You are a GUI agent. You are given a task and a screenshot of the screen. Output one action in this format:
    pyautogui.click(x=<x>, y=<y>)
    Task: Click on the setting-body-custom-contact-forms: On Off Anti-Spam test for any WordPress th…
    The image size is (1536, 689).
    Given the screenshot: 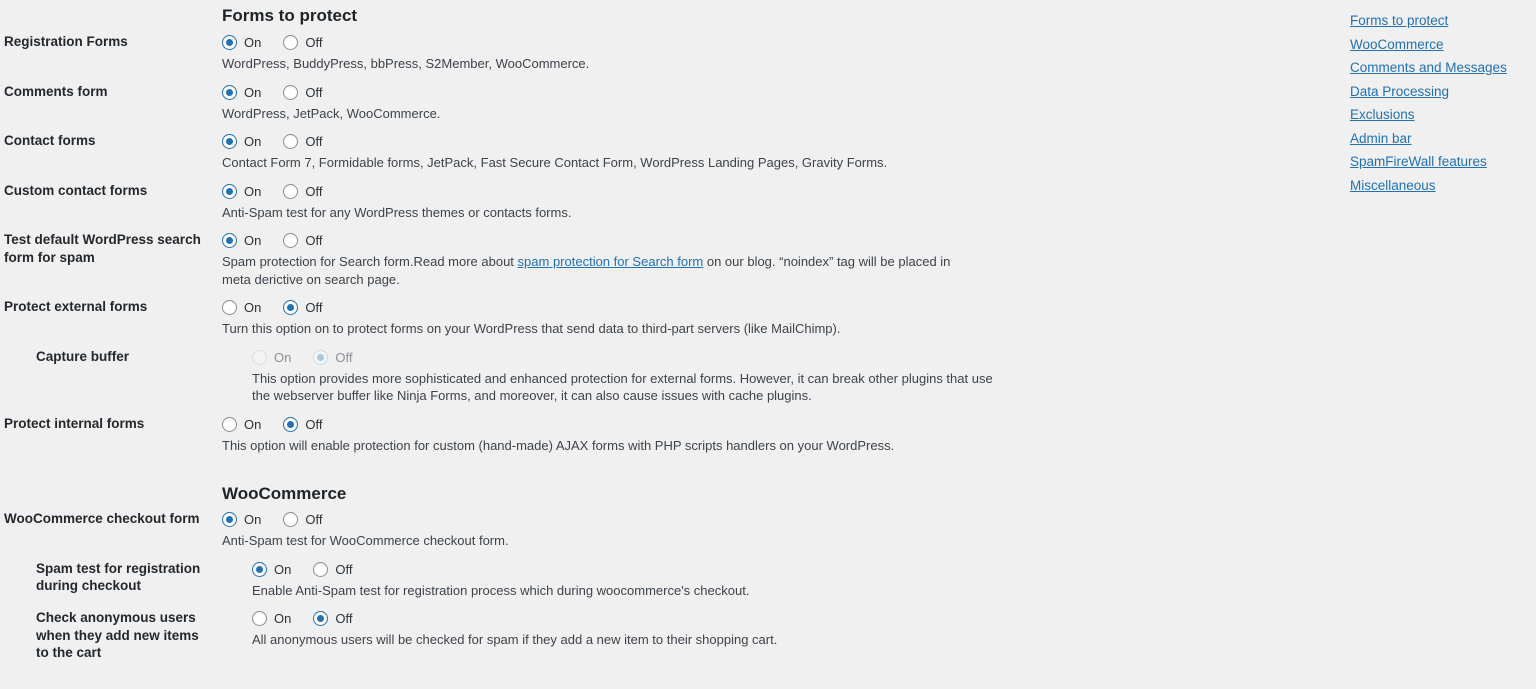 What is the action you would take?
    pyautogui.click(x=770, y=206)
    